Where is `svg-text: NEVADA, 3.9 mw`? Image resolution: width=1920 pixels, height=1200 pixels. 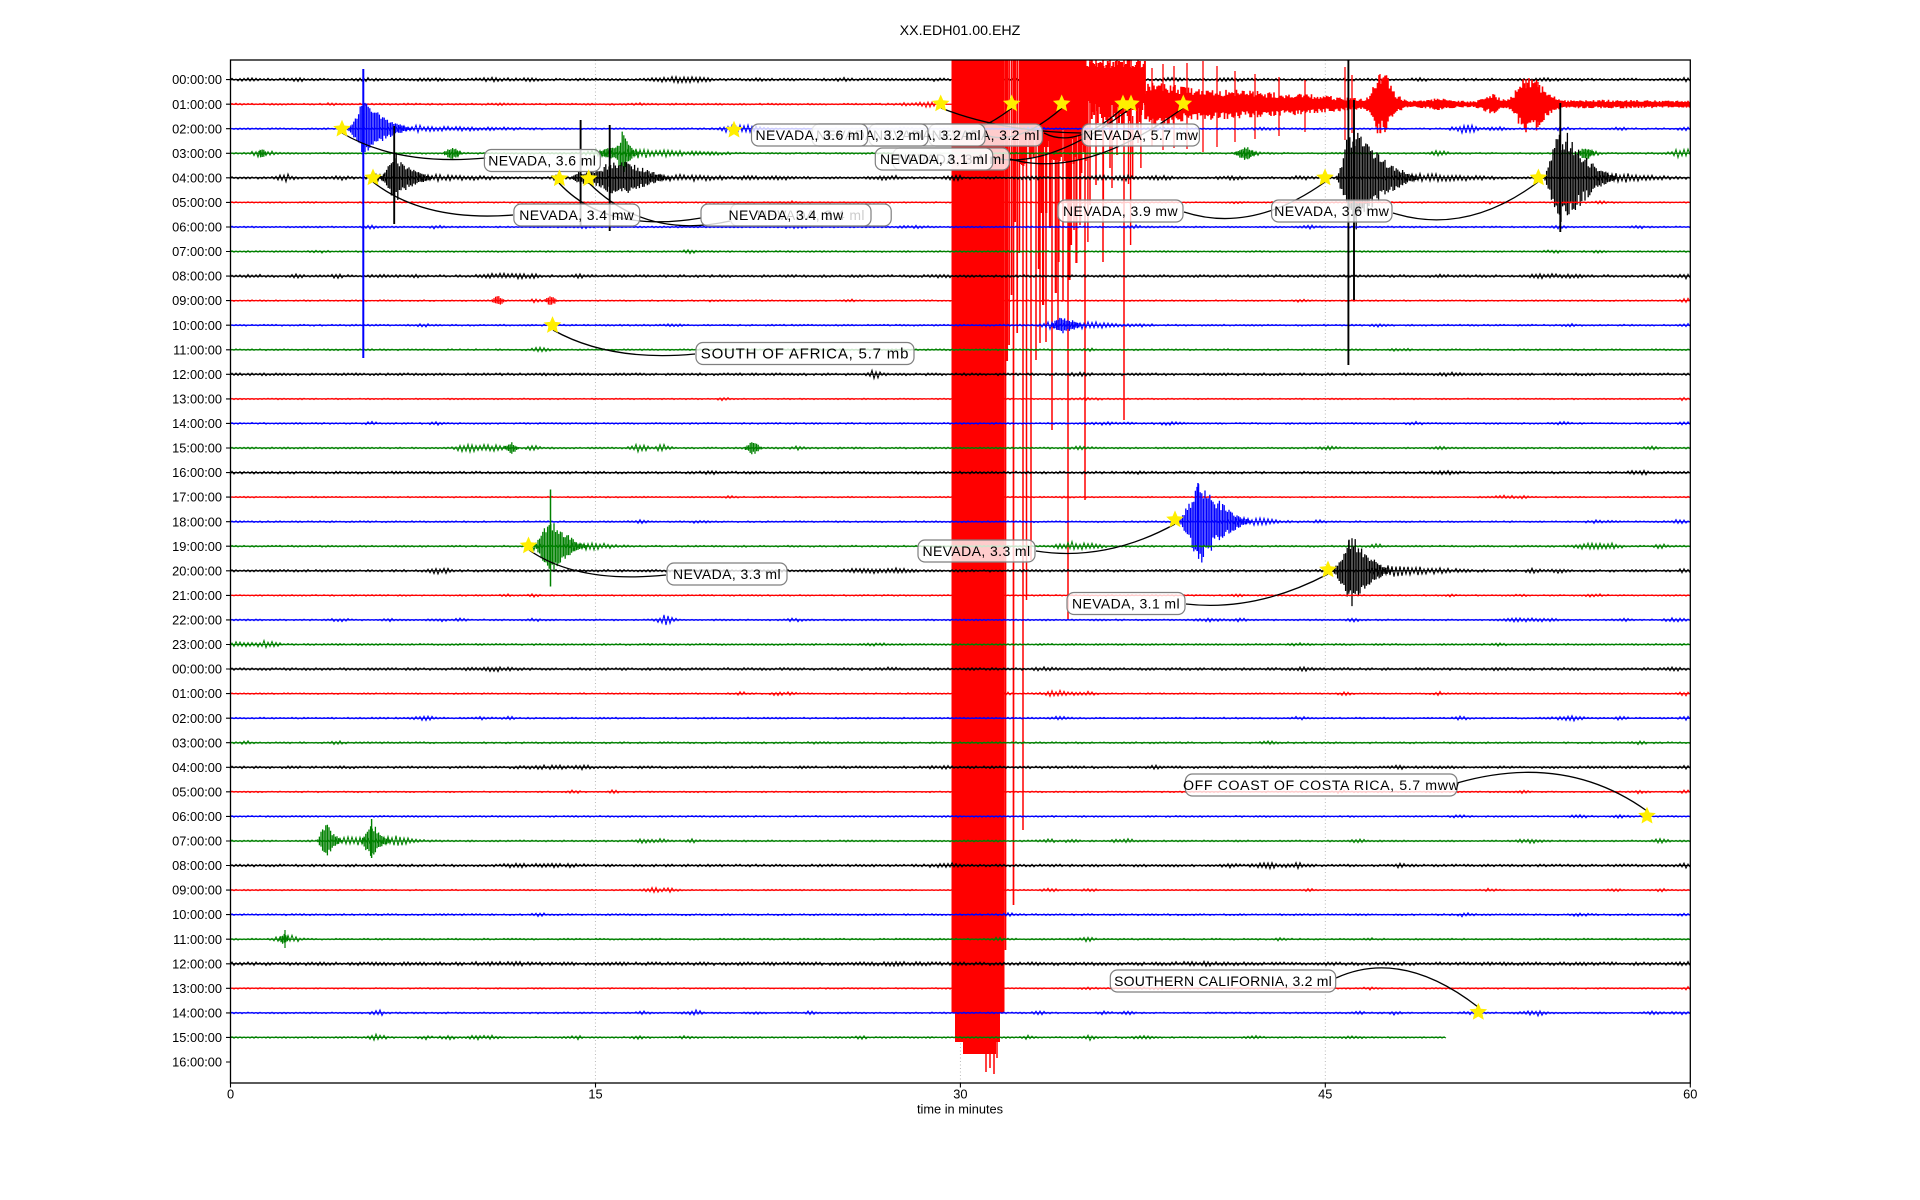
svg-text: NEVADA, 3.9 mw is located at coordinates (1121, 211).